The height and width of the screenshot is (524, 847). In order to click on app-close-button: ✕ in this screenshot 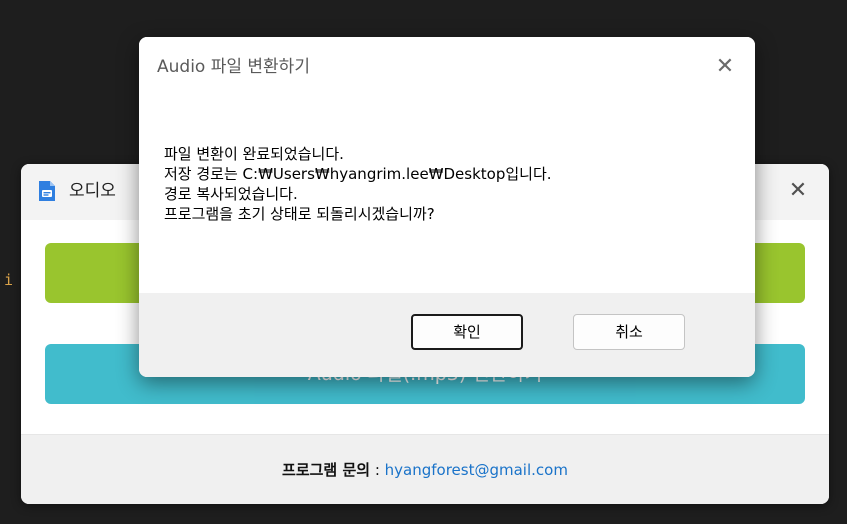, I will do `click(798, 191)`.